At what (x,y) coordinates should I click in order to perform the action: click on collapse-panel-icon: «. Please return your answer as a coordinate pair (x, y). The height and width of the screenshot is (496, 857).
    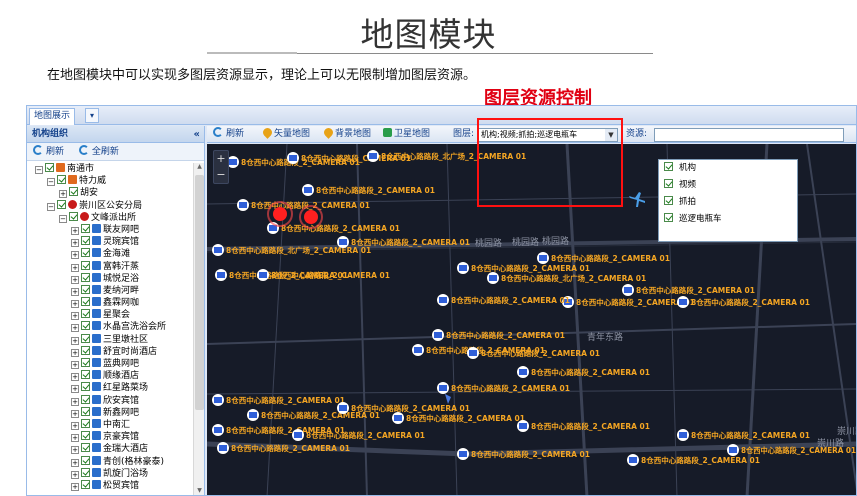
    Looking at the image, I should click on (197, 134).